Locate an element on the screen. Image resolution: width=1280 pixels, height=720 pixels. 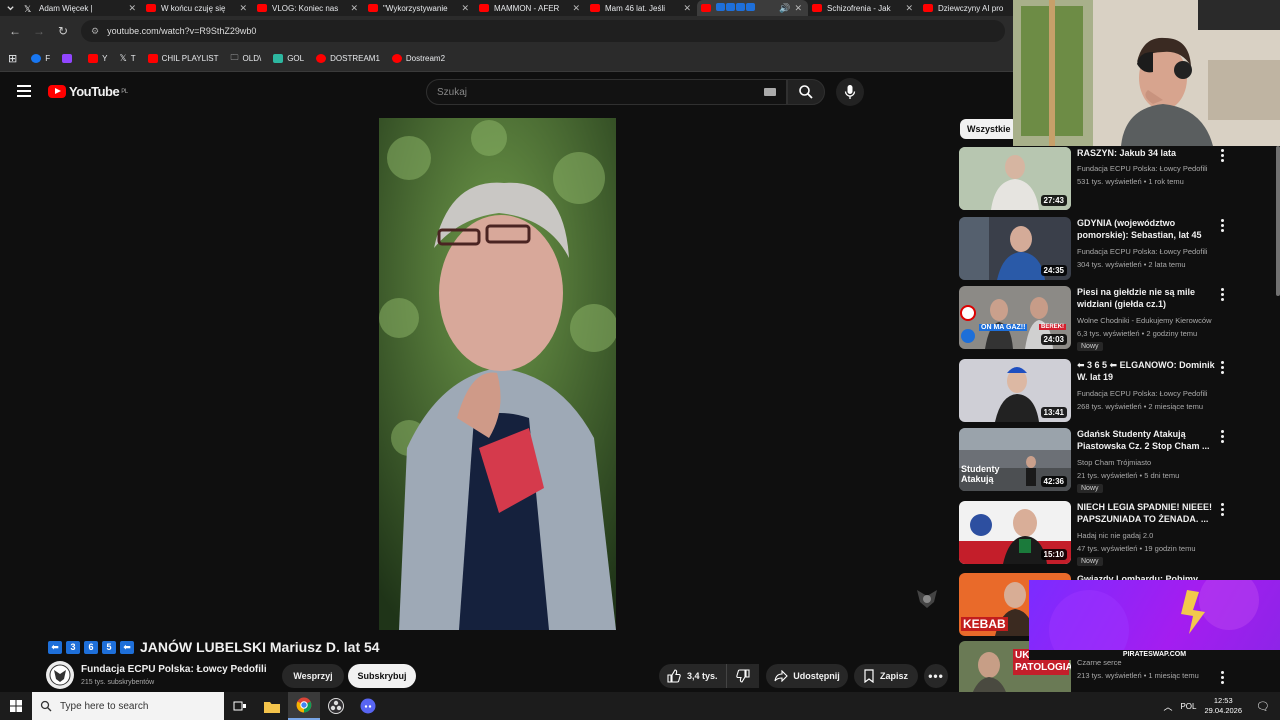
search-input: Szukaj is located at coordinates (606, 92).